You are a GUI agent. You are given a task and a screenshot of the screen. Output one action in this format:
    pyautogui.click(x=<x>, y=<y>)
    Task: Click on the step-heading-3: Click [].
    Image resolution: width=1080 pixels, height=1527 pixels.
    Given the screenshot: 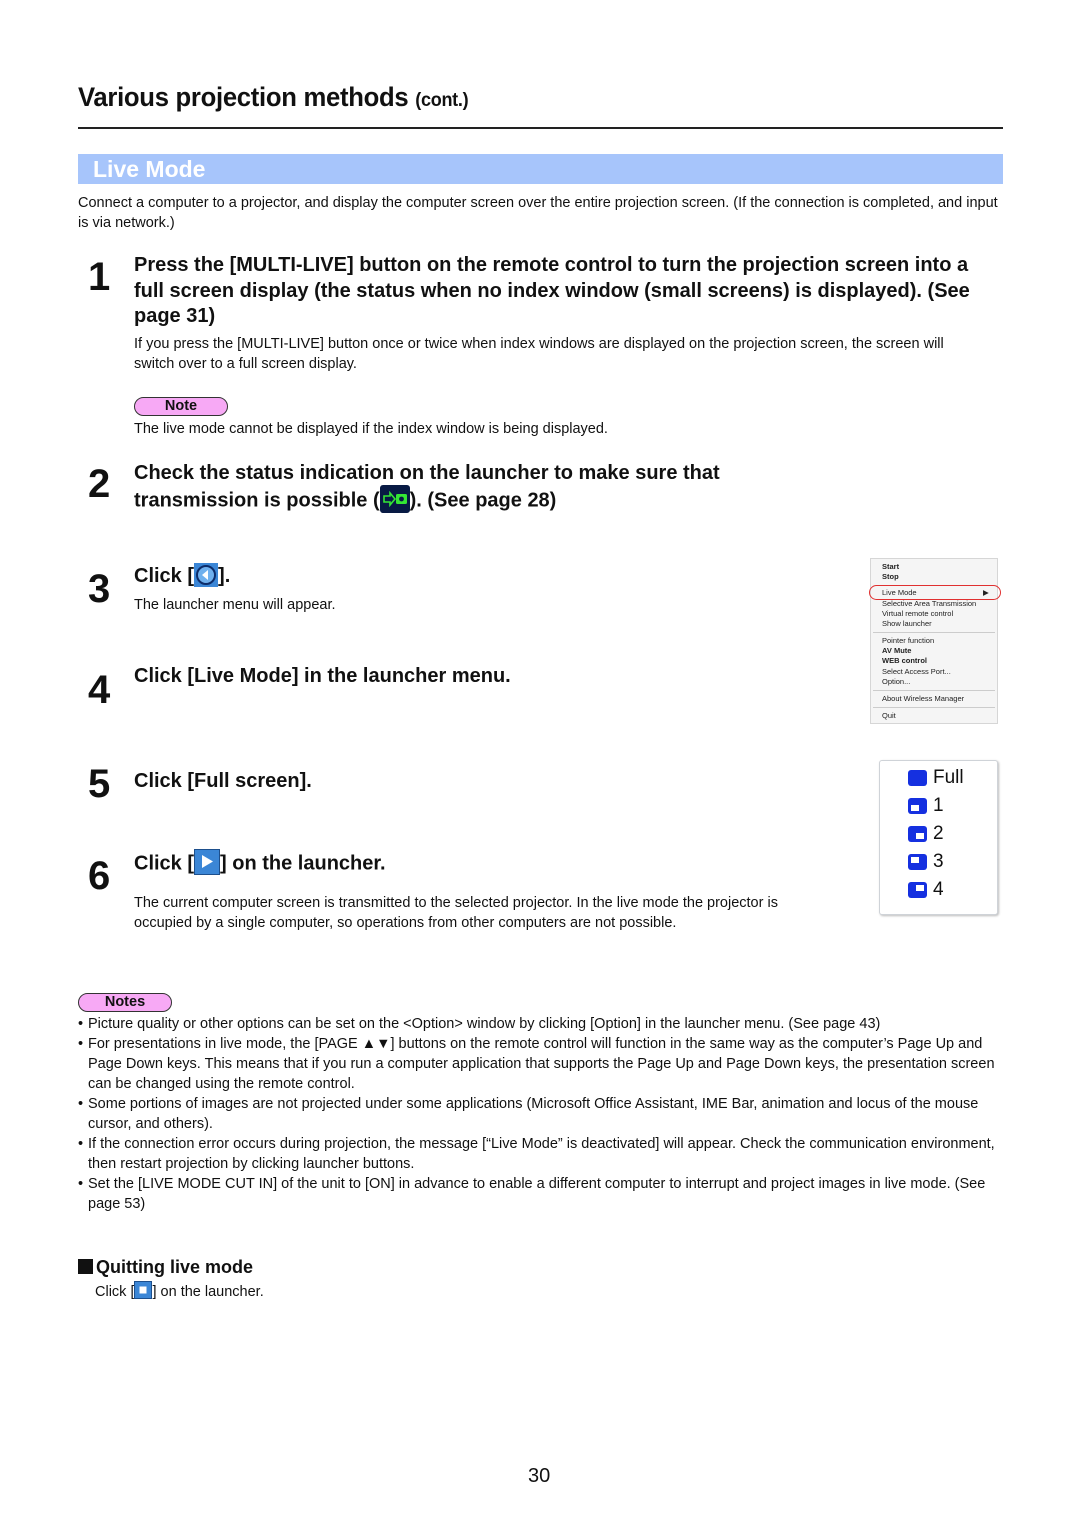 What is the action you would take?
    pyautogui.click(x=564, y=576)
    